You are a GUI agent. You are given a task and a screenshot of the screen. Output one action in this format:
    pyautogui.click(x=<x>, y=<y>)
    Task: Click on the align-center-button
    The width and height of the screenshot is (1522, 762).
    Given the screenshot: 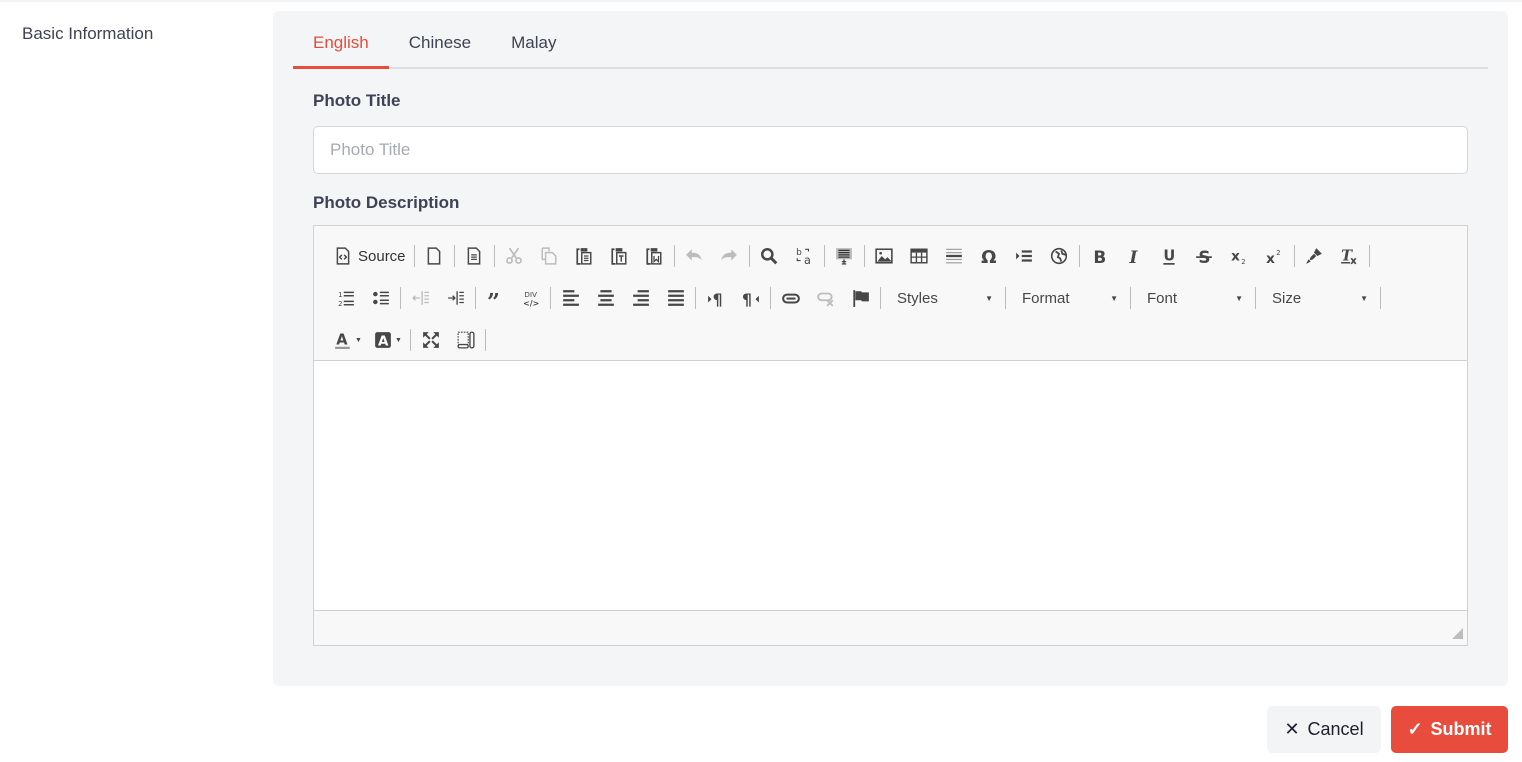 What is the action you would take?
    pyautogui.click(x=605, y=298)
    